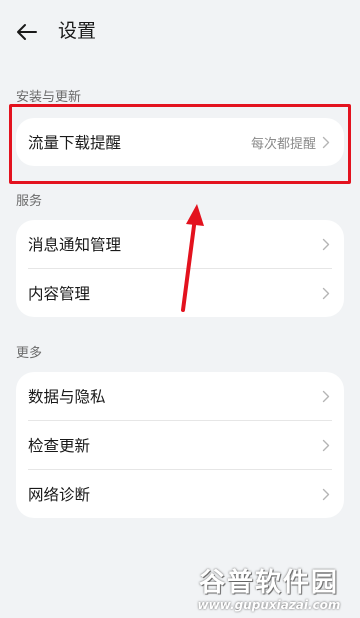  Describe the element at coordinates (59, 495) in the screenshot. I see `row-label: 网络诊断` at that location.